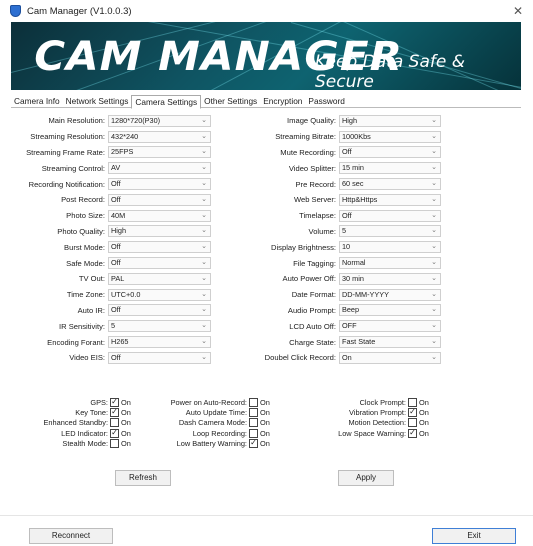 The width and height of the screenshot is (533, 546). I want to click on checkbox-gps: ✓, so click(114, 402).